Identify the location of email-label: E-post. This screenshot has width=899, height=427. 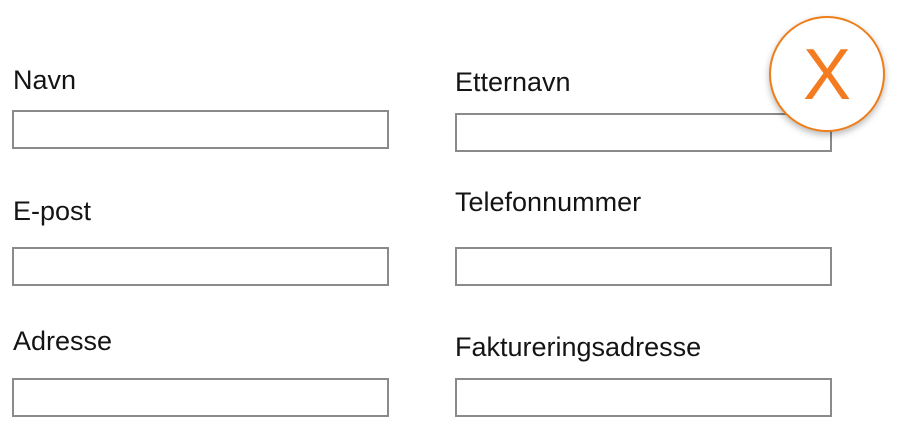
(52, 211).